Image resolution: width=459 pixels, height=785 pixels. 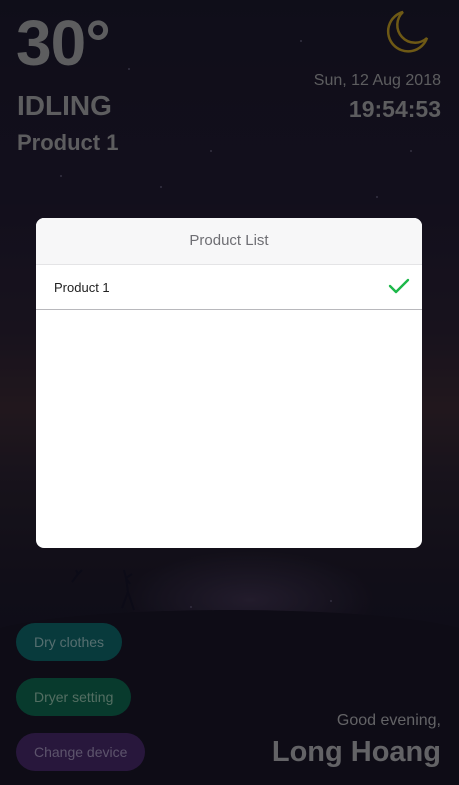 I want to click on product-list-item-label: Product 1, so click(x=82, y=287).